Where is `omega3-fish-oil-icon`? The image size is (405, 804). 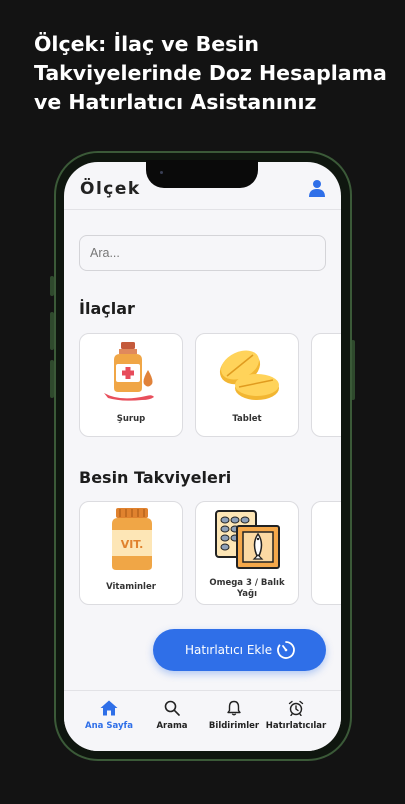
omega3-fish-oil-icon is located at coordinates (247, 539).